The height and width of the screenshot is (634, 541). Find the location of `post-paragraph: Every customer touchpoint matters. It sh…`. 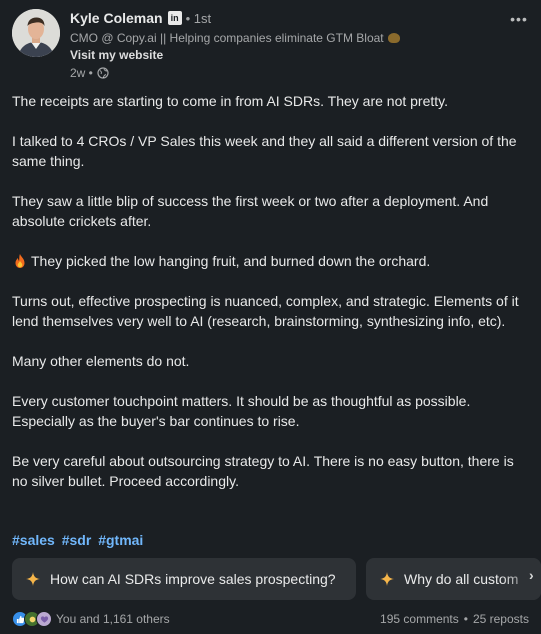

post-paragraph: Every customer touchpoint matters. It sh… is located at coordinates (241, 411).